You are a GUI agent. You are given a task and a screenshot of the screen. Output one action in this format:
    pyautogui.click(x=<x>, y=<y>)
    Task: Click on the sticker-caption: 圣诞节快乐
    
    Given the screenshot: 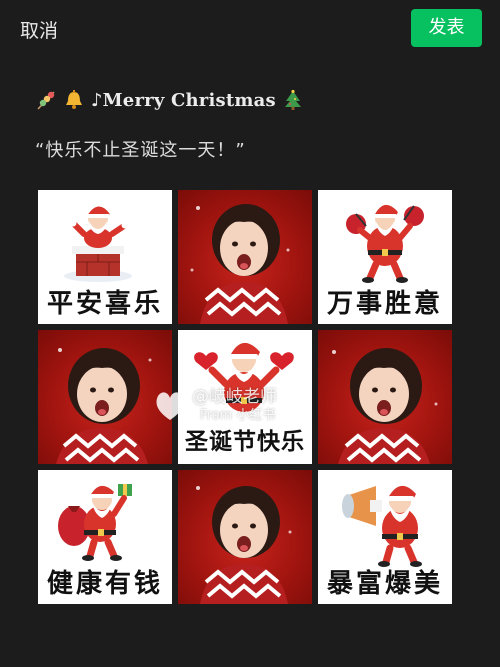 What is the action you would take?
    pyautogui.click(x=245, y=442)
    